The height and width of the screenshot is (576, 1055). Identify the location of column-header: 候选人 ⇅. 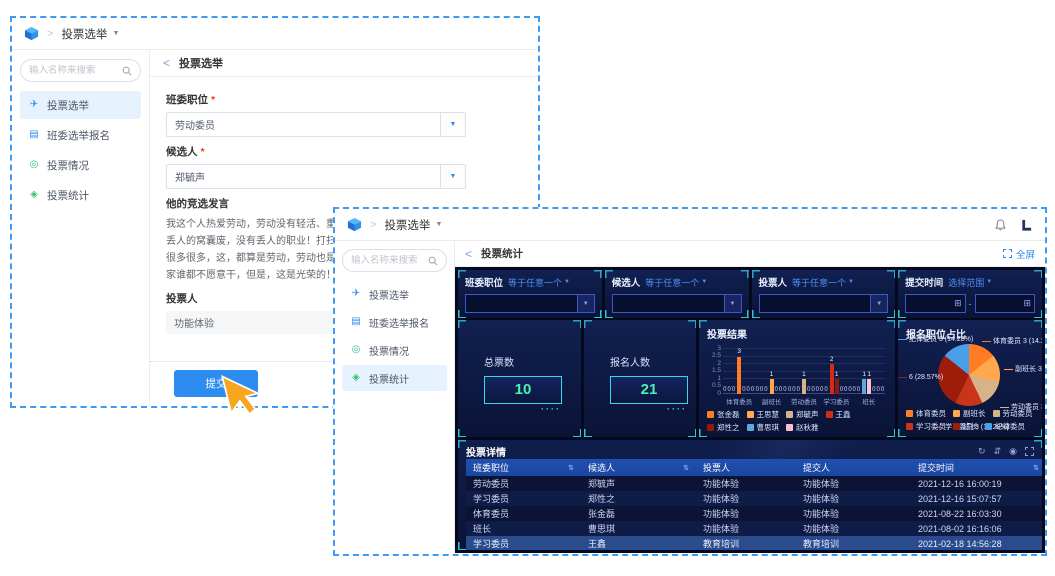
(638, 467).